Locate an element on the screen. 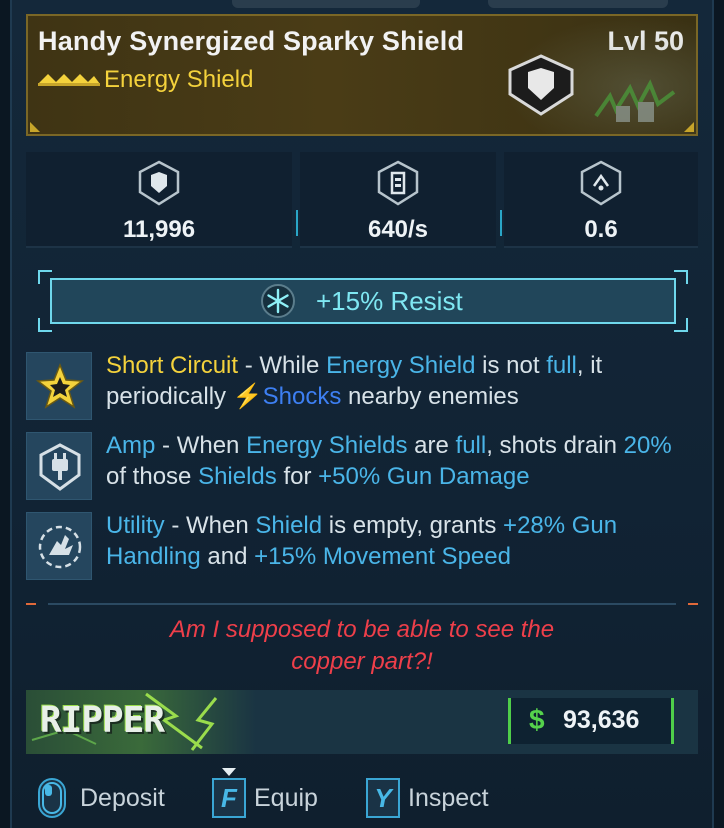 Image resolution: width=724 pixels, height=828 pixels. price-value: 93,636 is located at coordinates (601, 720).